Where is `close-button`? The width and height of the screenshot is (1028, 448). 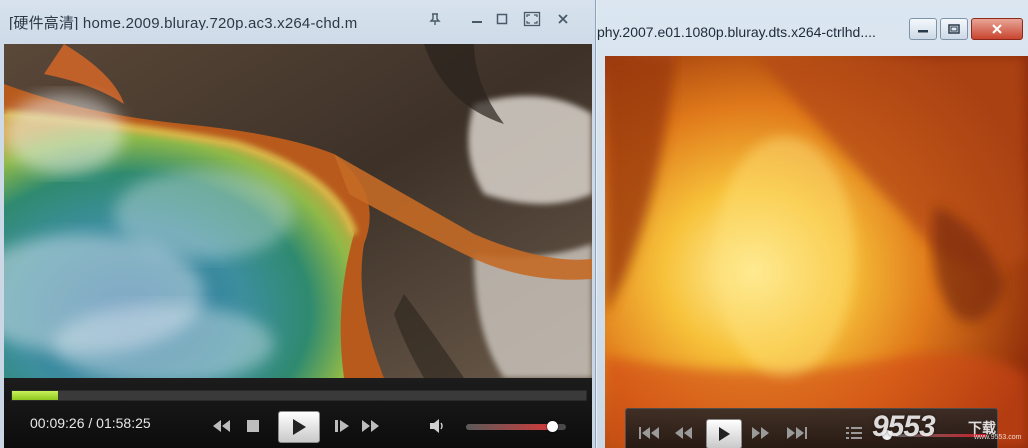
close-button is located at coordinates (997, 29).